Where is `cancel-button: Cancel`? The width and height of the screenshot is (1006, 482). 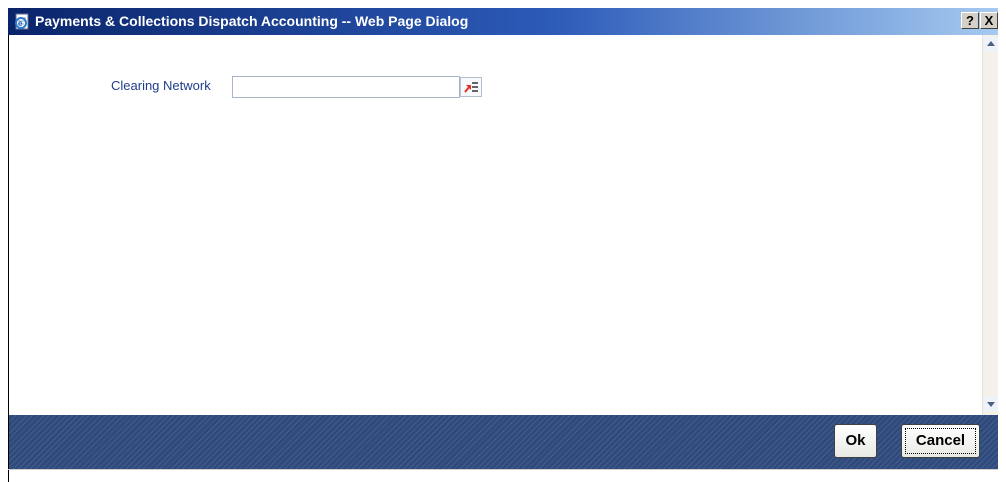 cancel-button: Cancel is located at coordinates (940, 441).